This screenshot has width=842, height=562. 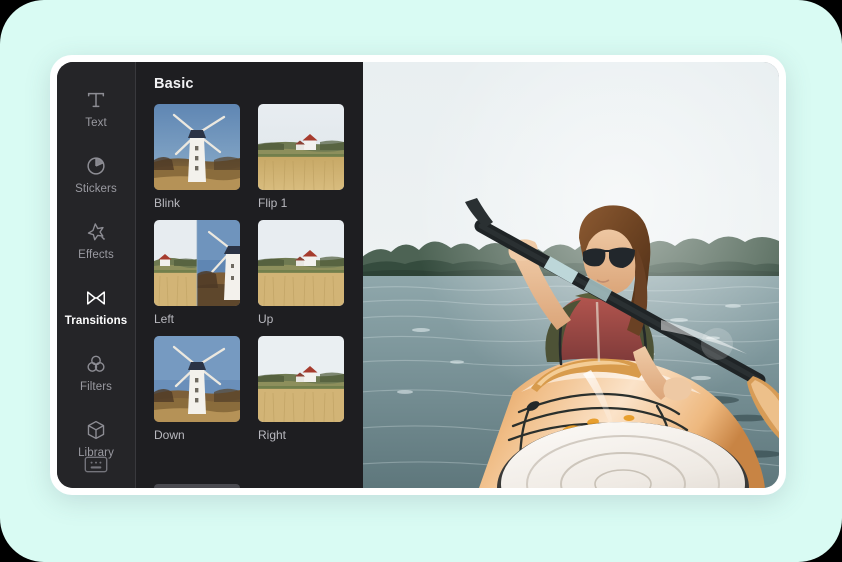 I want to click on sidebar-item-transitions: Transitions, so click(x=96, y=307).